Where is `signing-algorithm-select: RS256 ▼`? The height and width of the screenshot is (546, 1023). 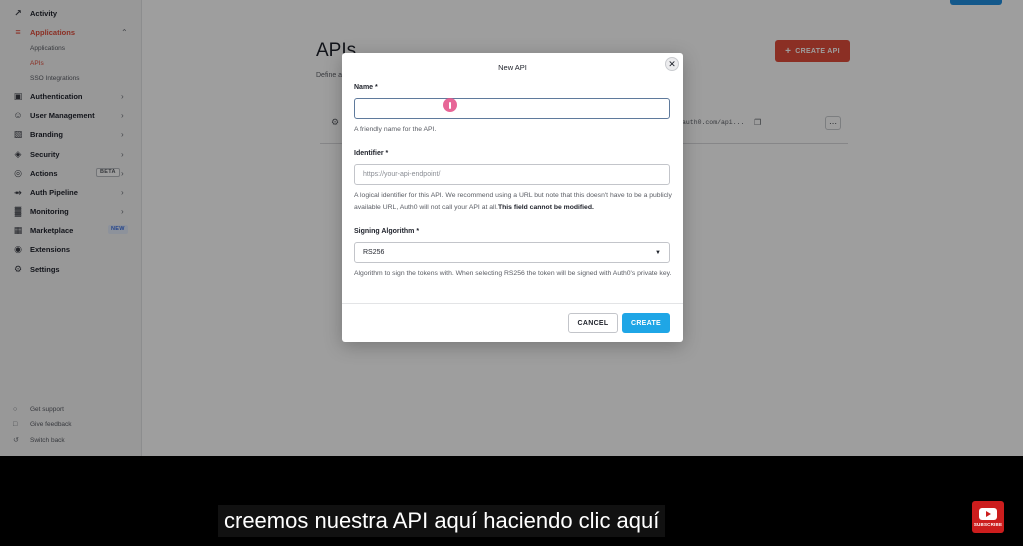
signing-algorithm-select: RS256 ▼ is located at coordinates (512, 252).